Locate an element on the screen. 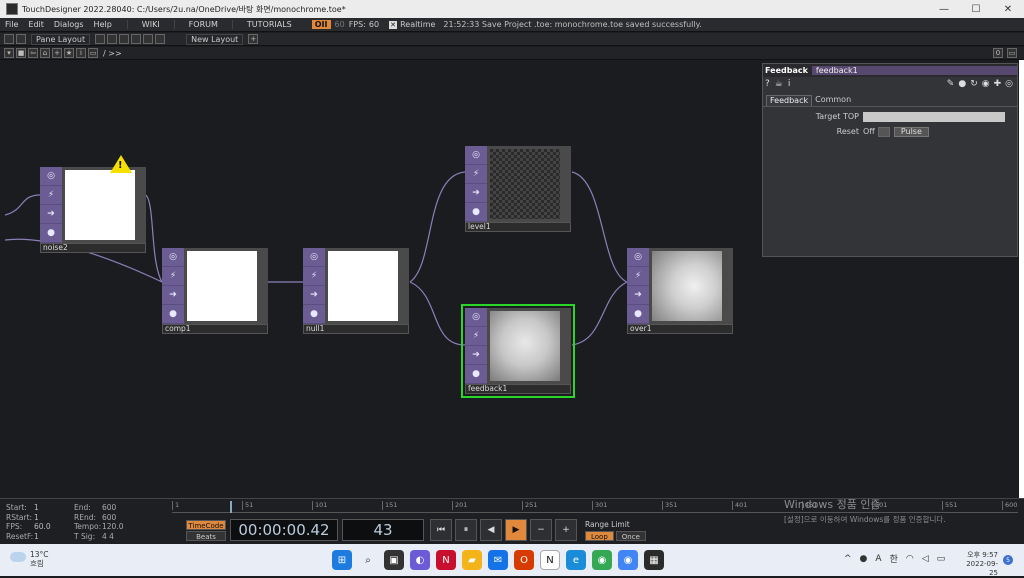 This screenshot has height=578, width=1024. node-level1: ◎ ⚡ ➔ ● level1 is located at coordinates (518, 189).